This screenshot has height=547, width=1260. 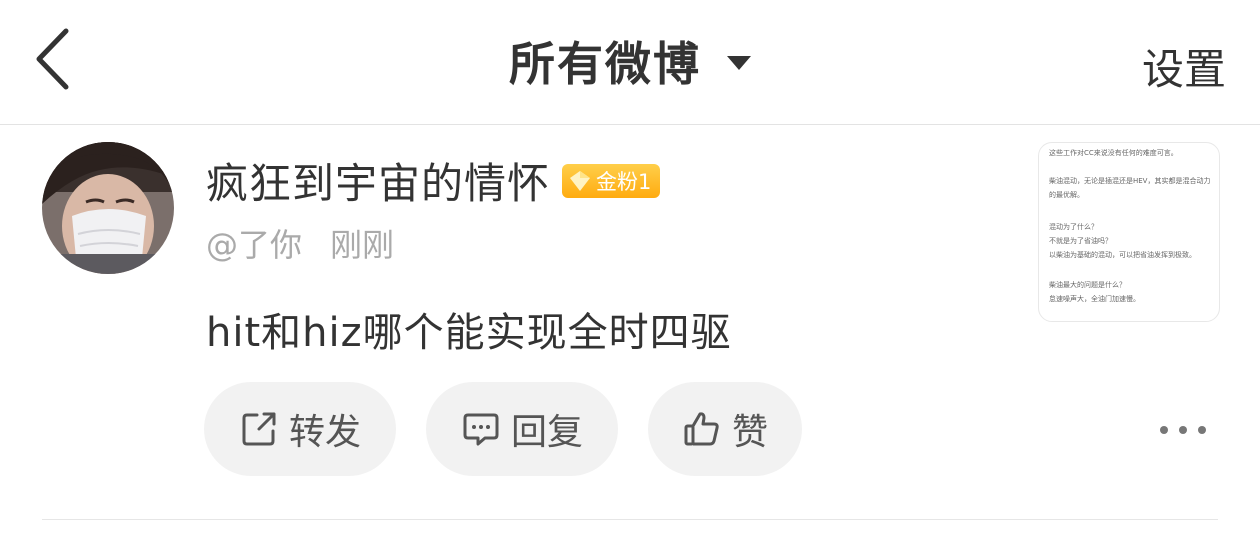 I want to click on share-icon, so click(x=259, y=429).